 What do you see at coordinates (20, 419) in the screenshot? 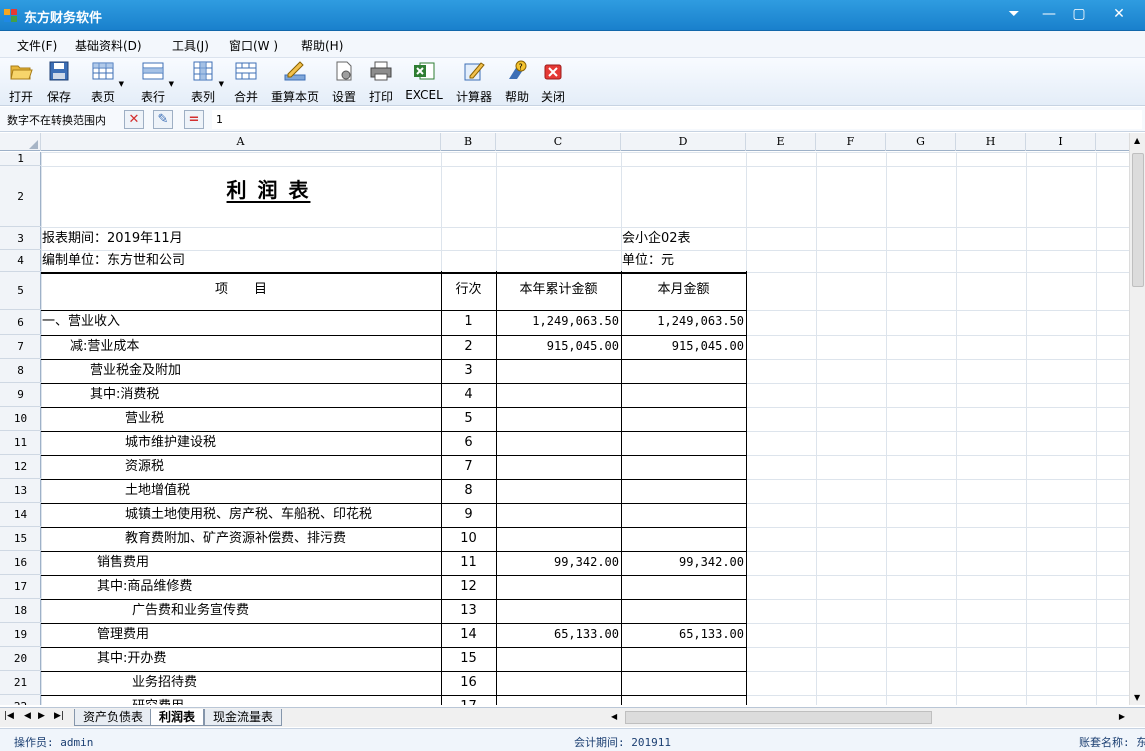
I see `row-header: 10` at bounding box center [20, 419].